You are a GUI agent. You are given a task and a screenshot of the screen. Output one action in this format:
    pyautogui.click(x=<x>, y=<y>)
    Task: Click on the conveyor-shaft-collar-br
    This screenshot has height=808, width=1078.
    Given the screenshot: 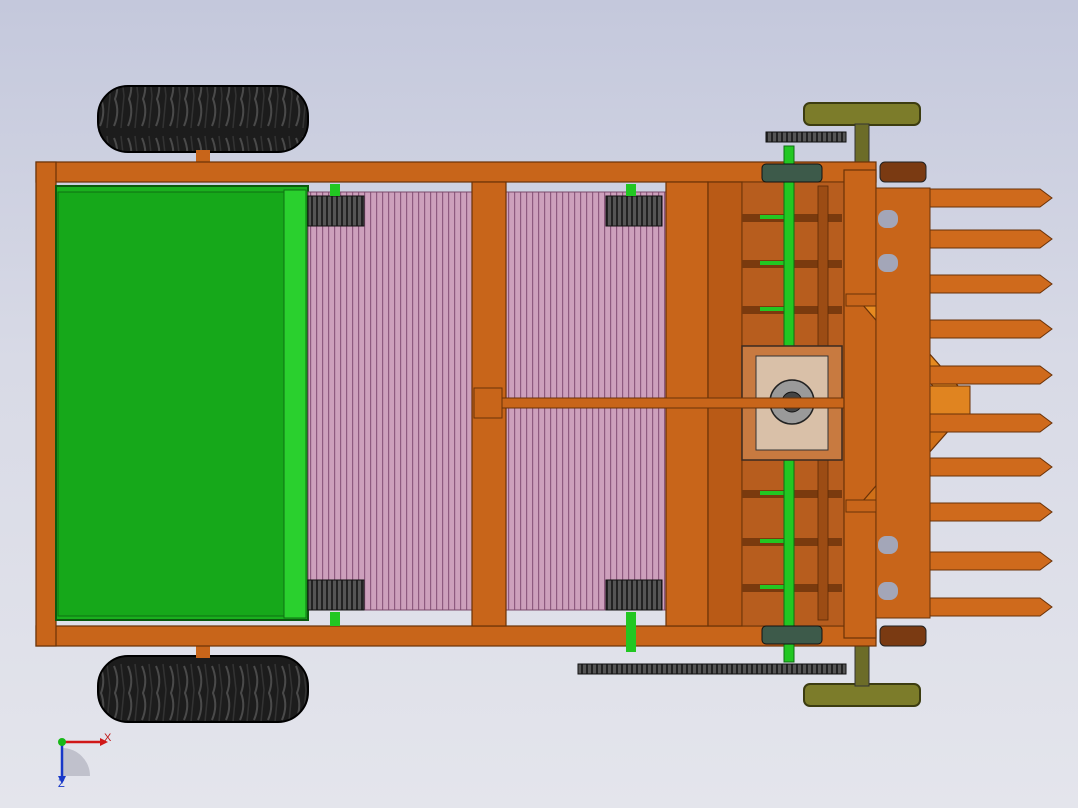 What is the action you would take?
    pyautogui.click(x=631, y=632)
    